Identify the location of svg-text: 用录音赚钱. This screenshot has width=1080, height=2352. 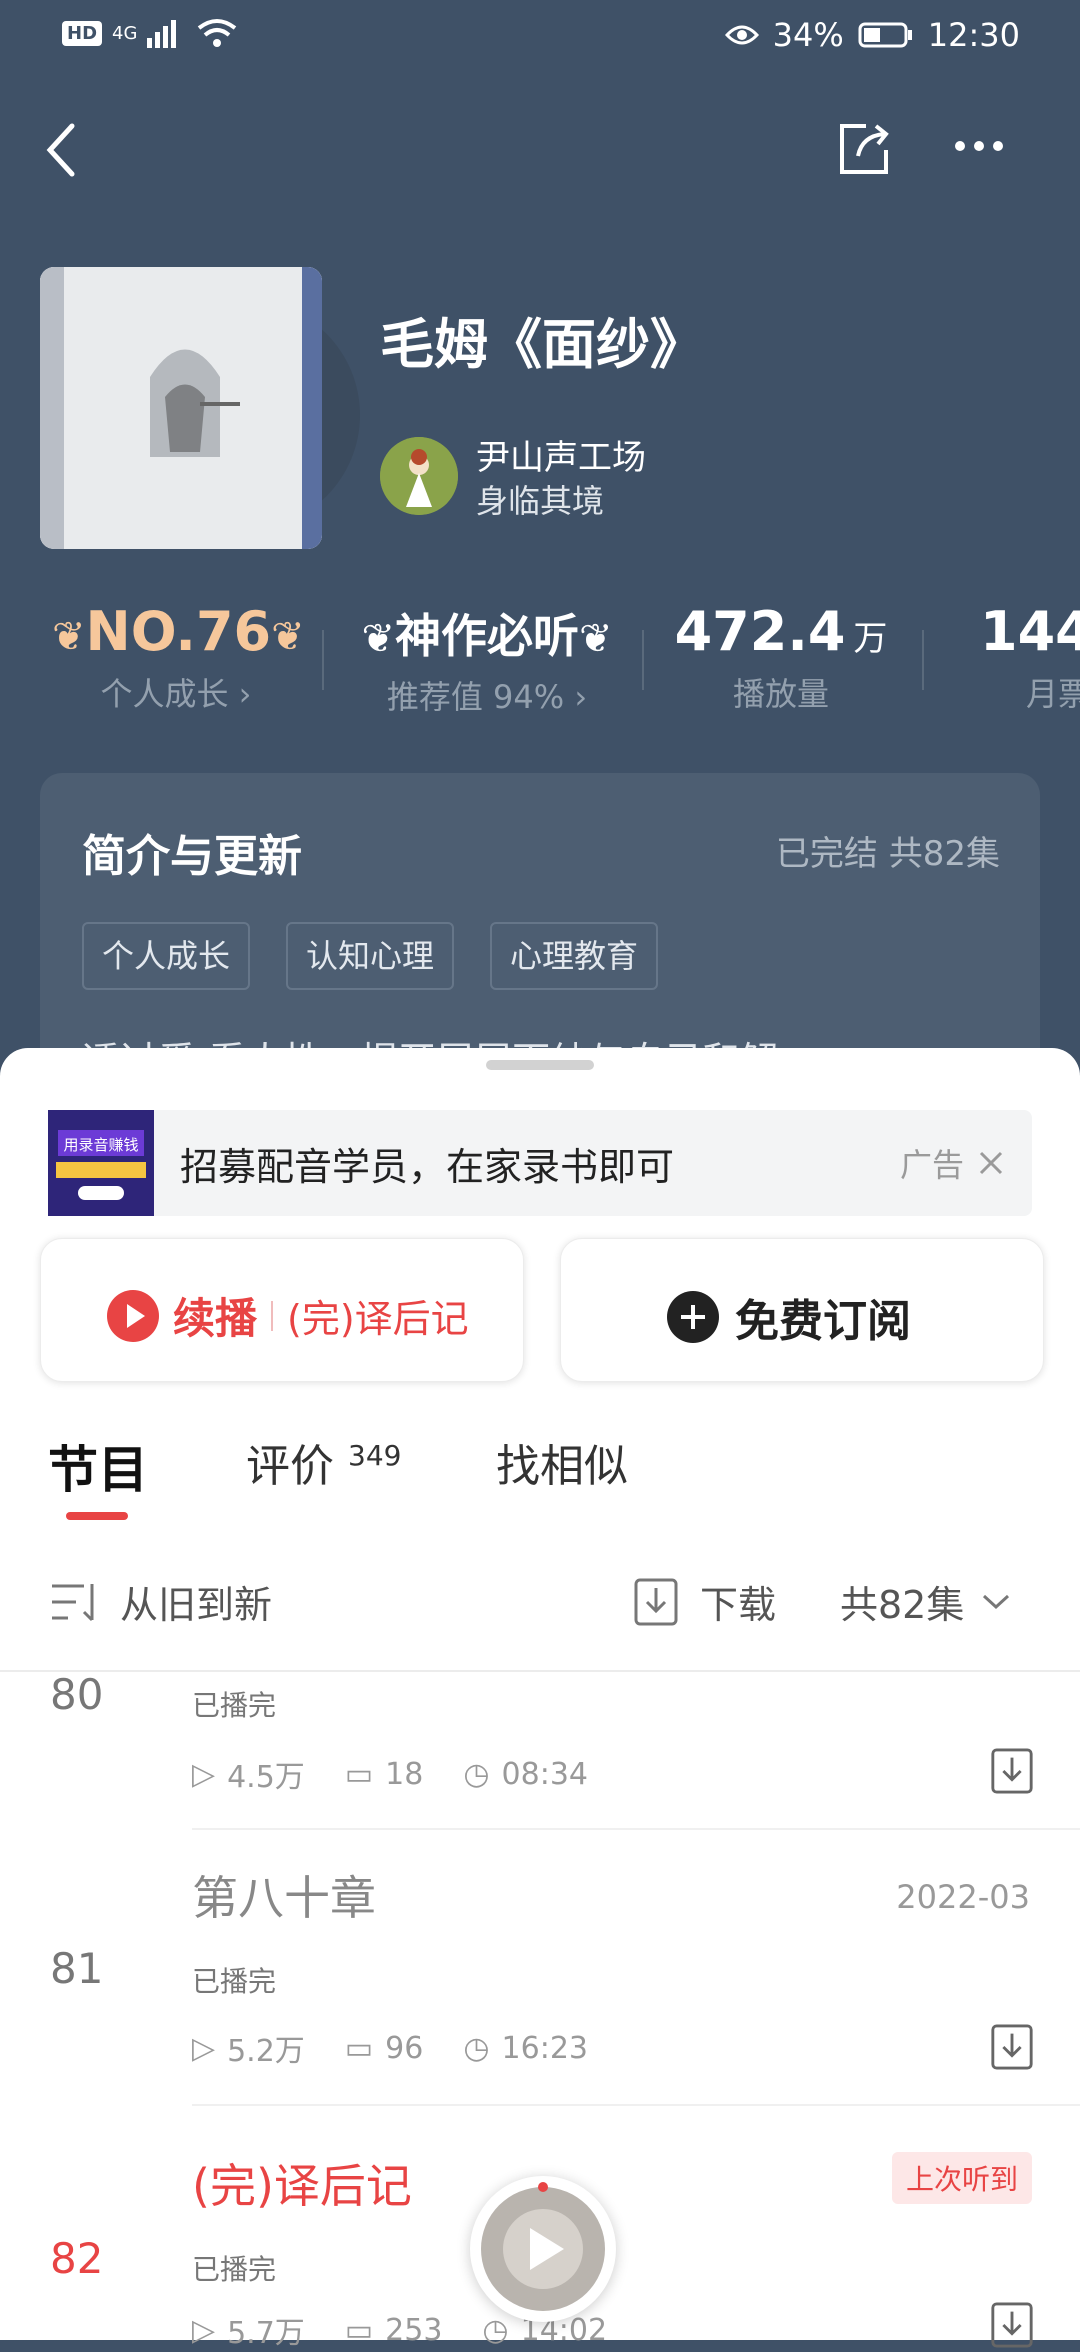
(100, 1145).